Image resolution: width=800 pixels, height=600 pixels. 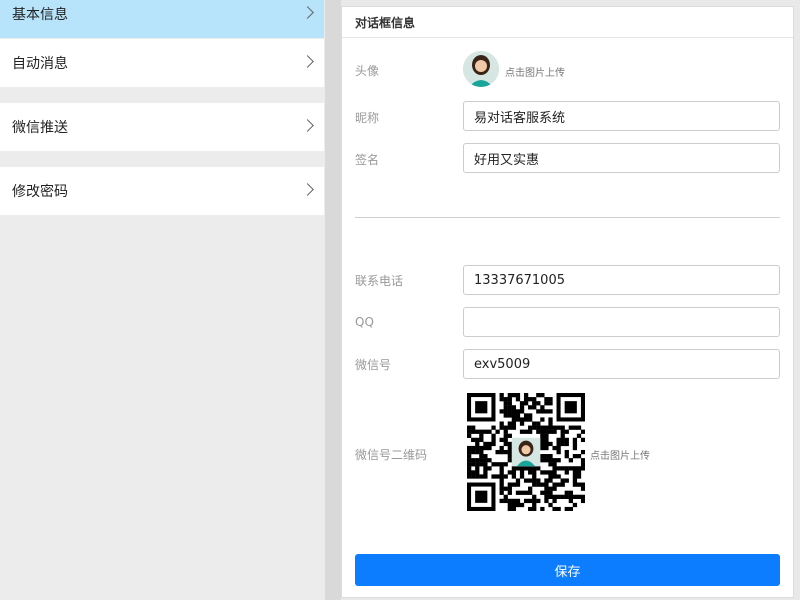 I want to click on sidebar-item-basic-info: 基本信息, so click(x=162, y=19).